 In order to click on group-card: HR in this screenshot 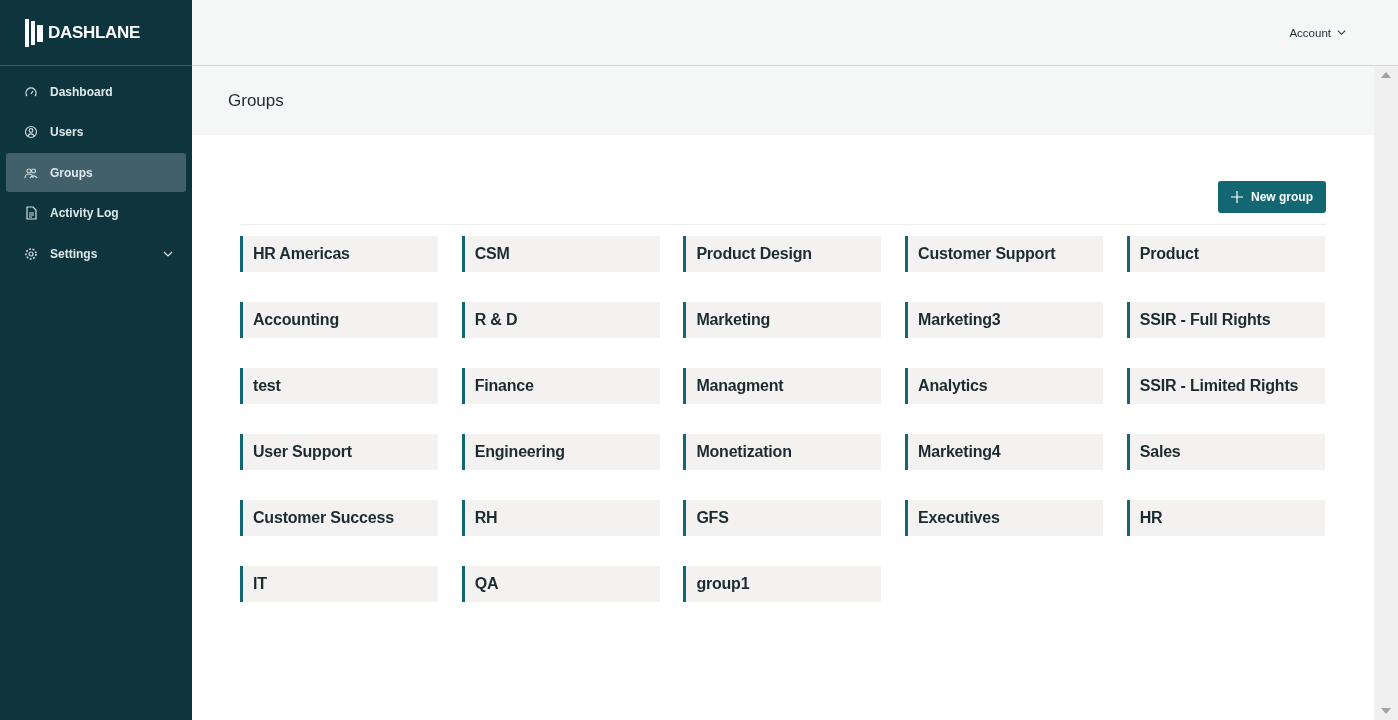, I will do `click(1225, 518)`.